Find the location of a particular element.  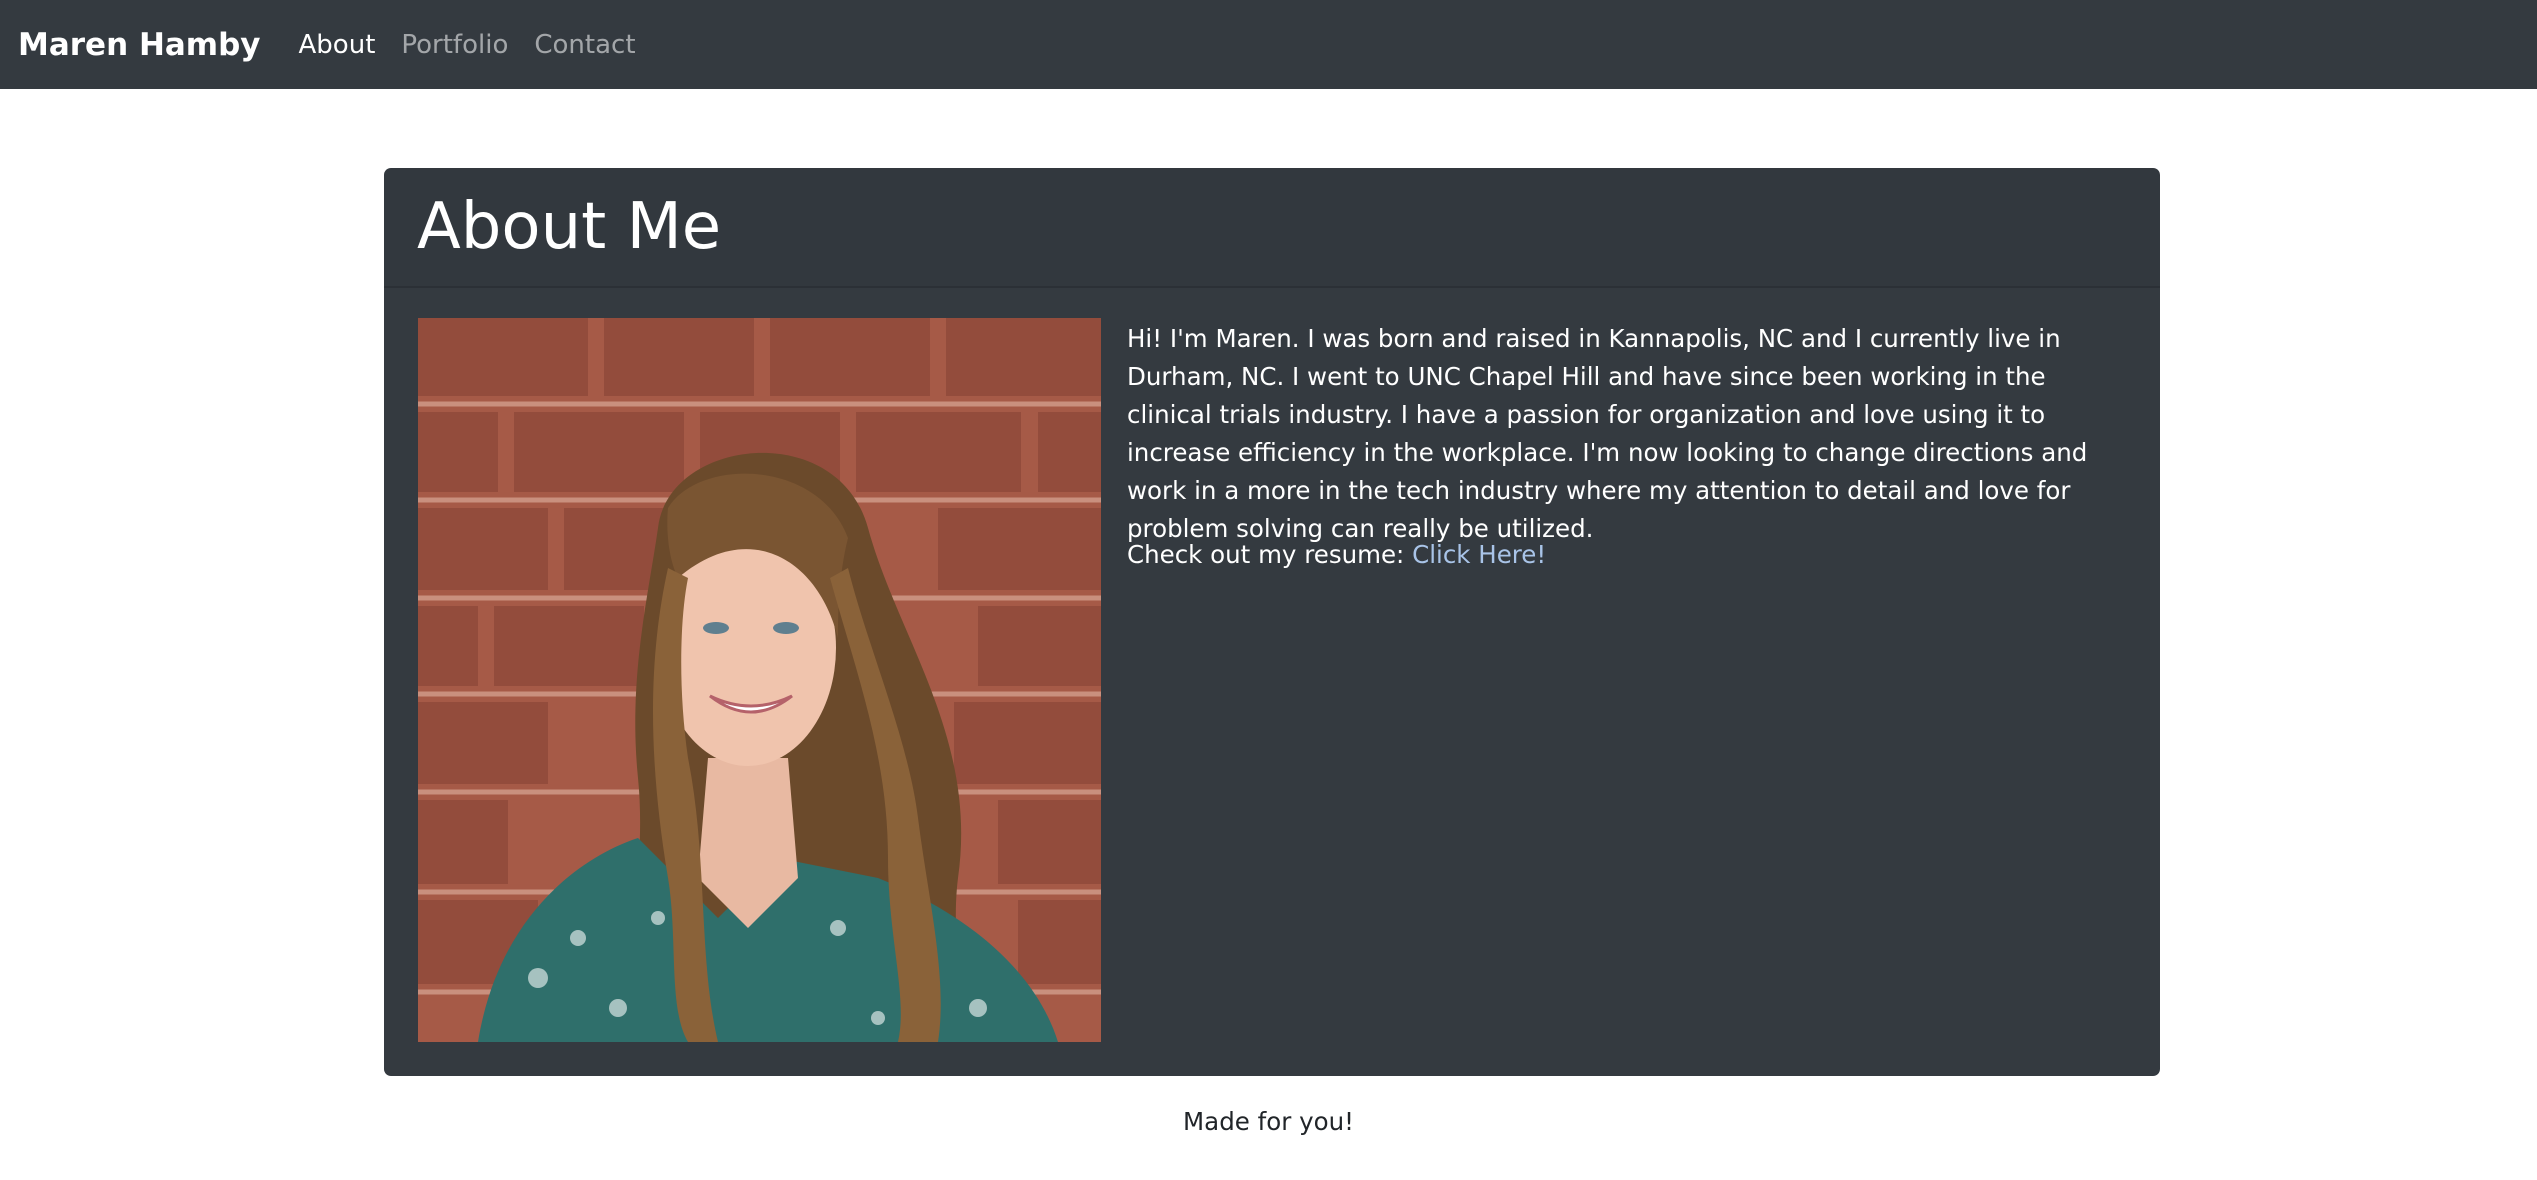

brand-logo: Maren Hamby is located at coordinates (139, 45).